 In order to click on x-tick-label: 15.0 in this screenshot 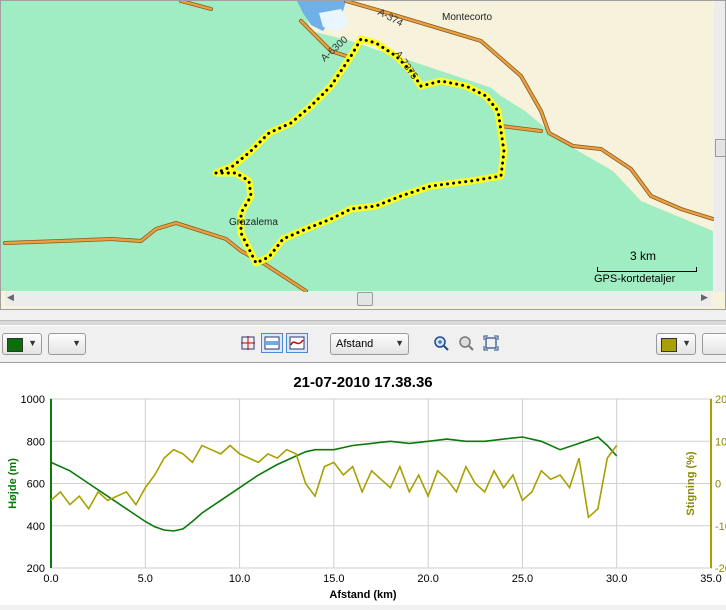, I will do `click(333, 579)`.